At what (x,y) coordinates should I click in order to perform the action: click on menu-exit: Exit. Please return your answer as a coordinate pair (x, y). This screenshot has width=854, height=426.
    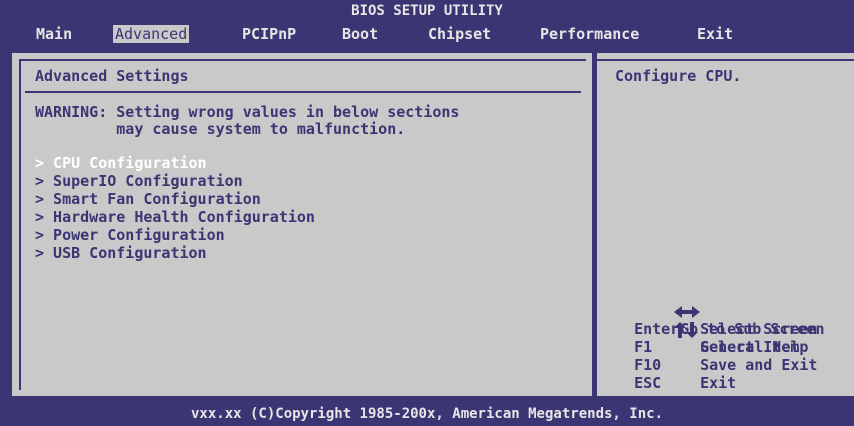
    Looking at the image, I should click on (715, 34).